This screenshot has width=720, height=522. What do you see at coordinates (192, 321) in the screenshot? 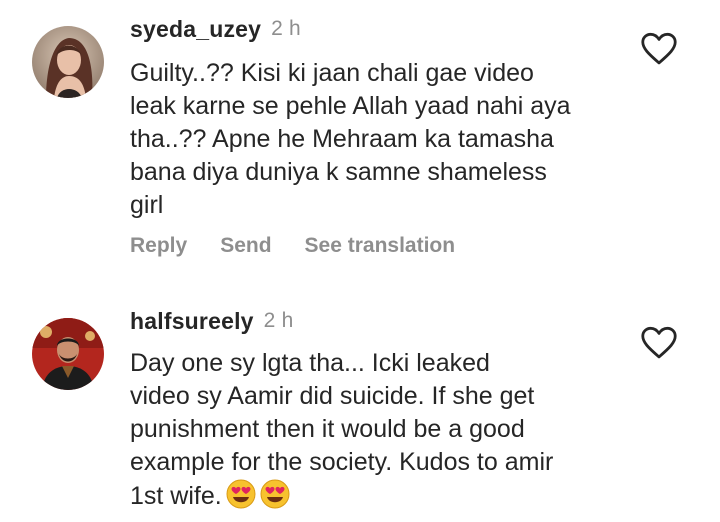
I see `comment-username: halfsureely` at bounding box center [192, 321].